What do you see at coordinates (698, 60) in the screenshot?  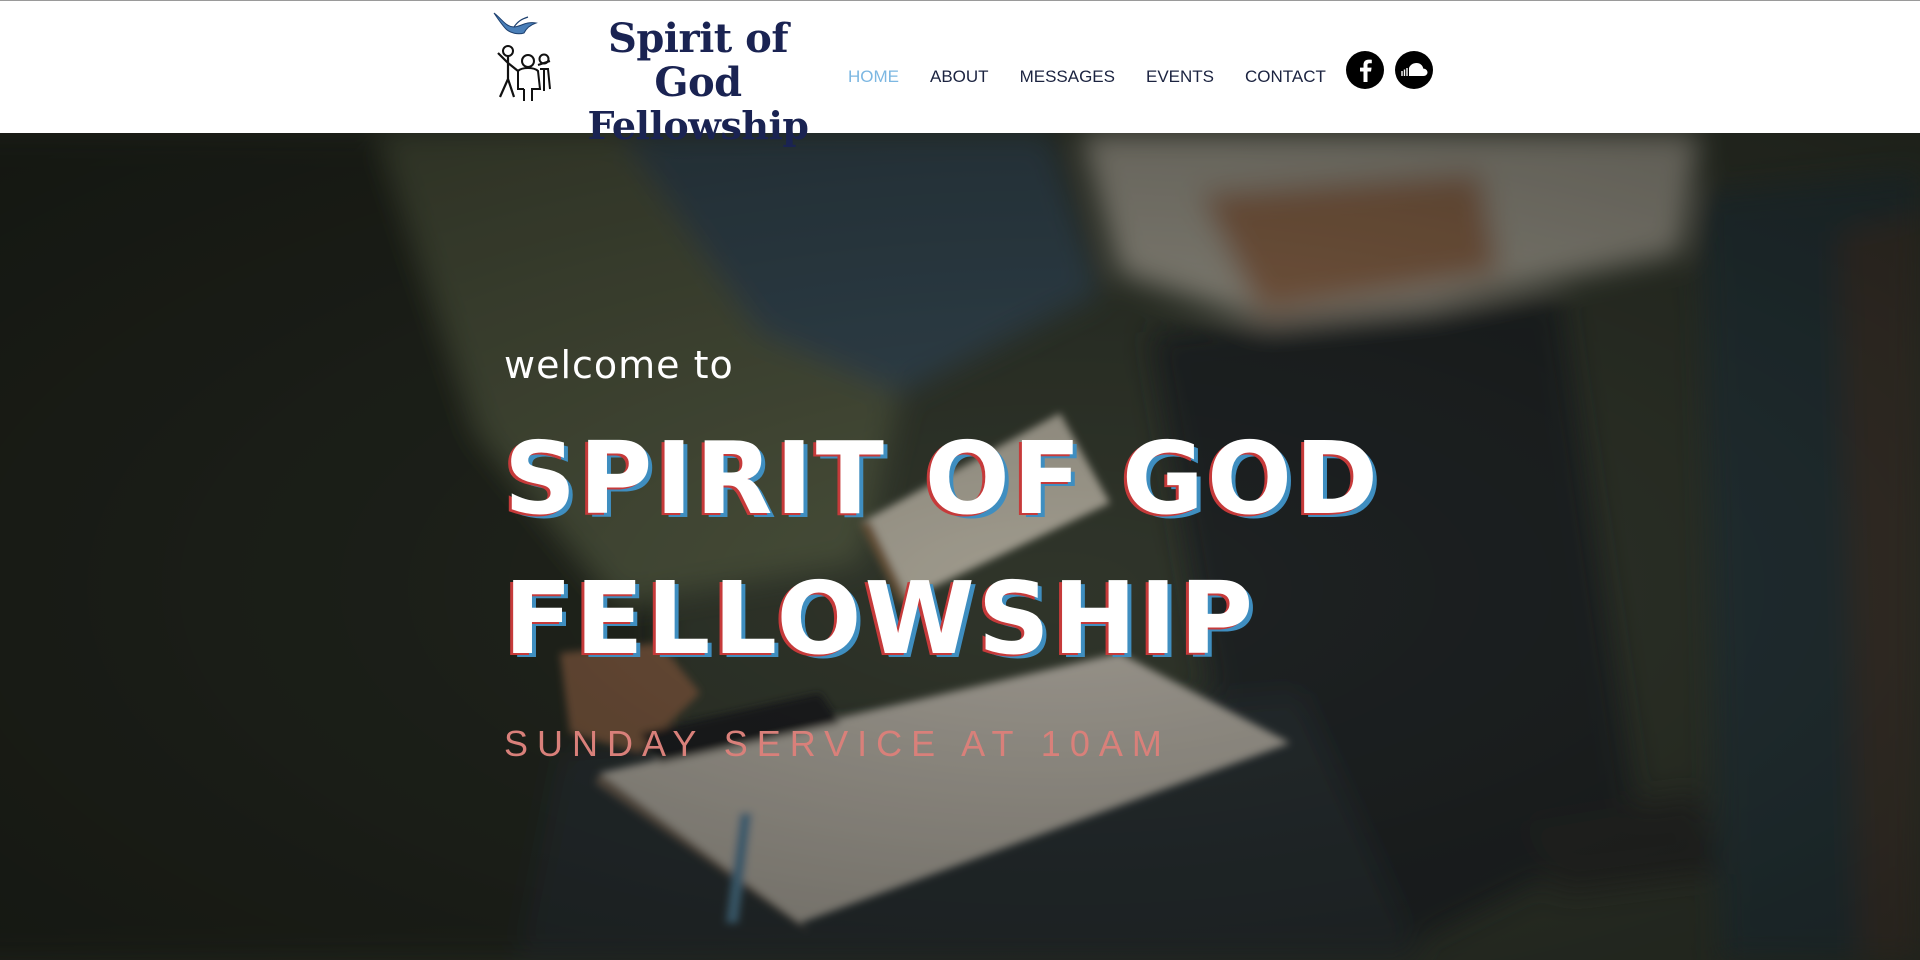 I see `logo-line1: Spirit of God` at bounding box center [698, 60].